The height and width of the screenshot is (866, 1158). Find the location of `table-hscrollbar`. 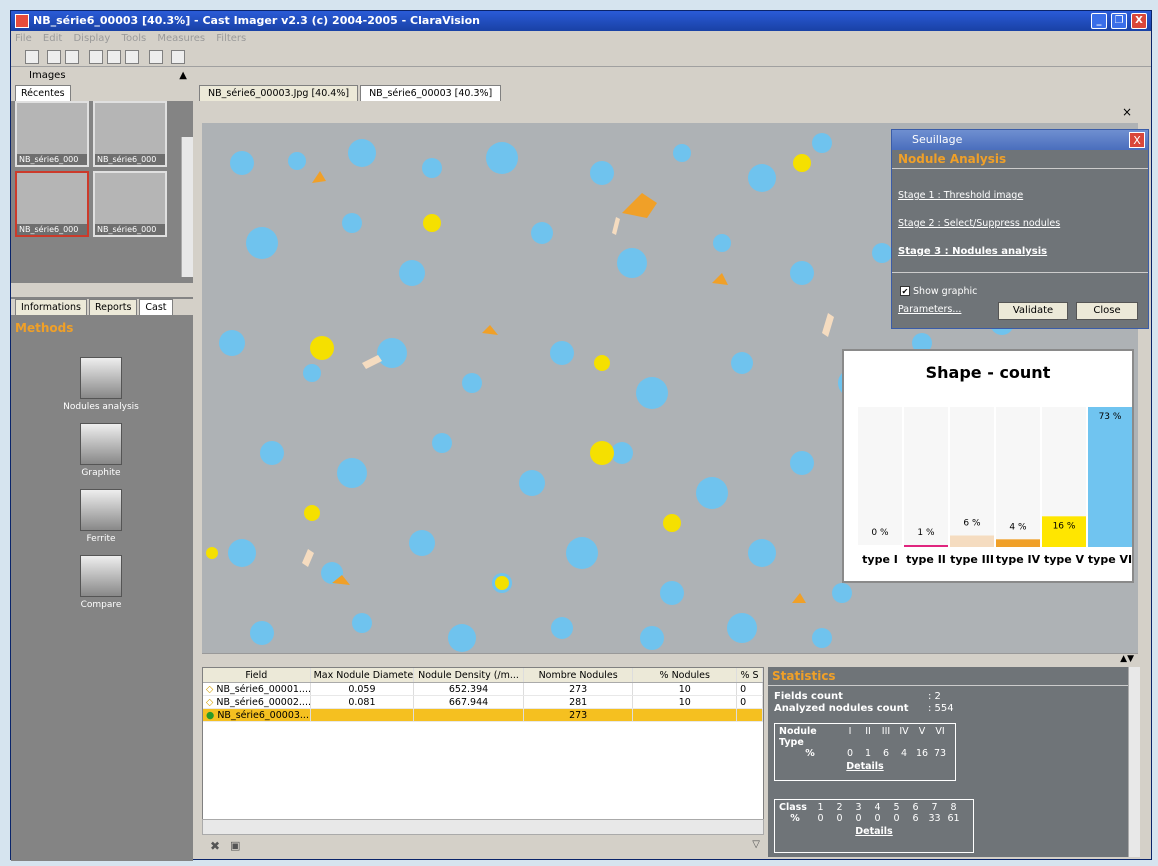

table-hscrollbar is located at coordinates (483, 827).